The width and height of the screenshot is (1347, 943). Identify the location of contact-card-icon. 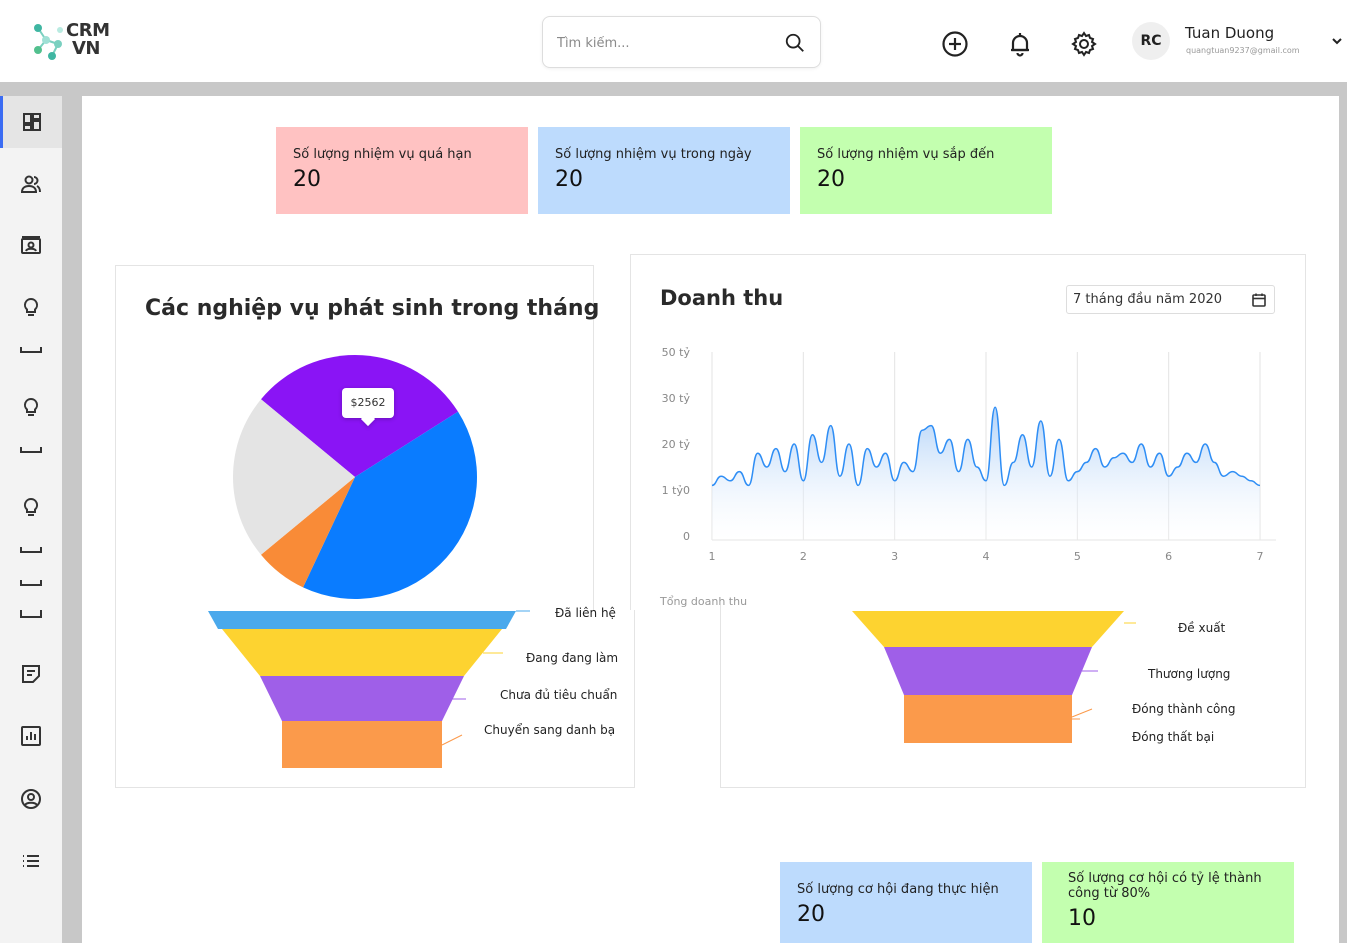
(31, 245).